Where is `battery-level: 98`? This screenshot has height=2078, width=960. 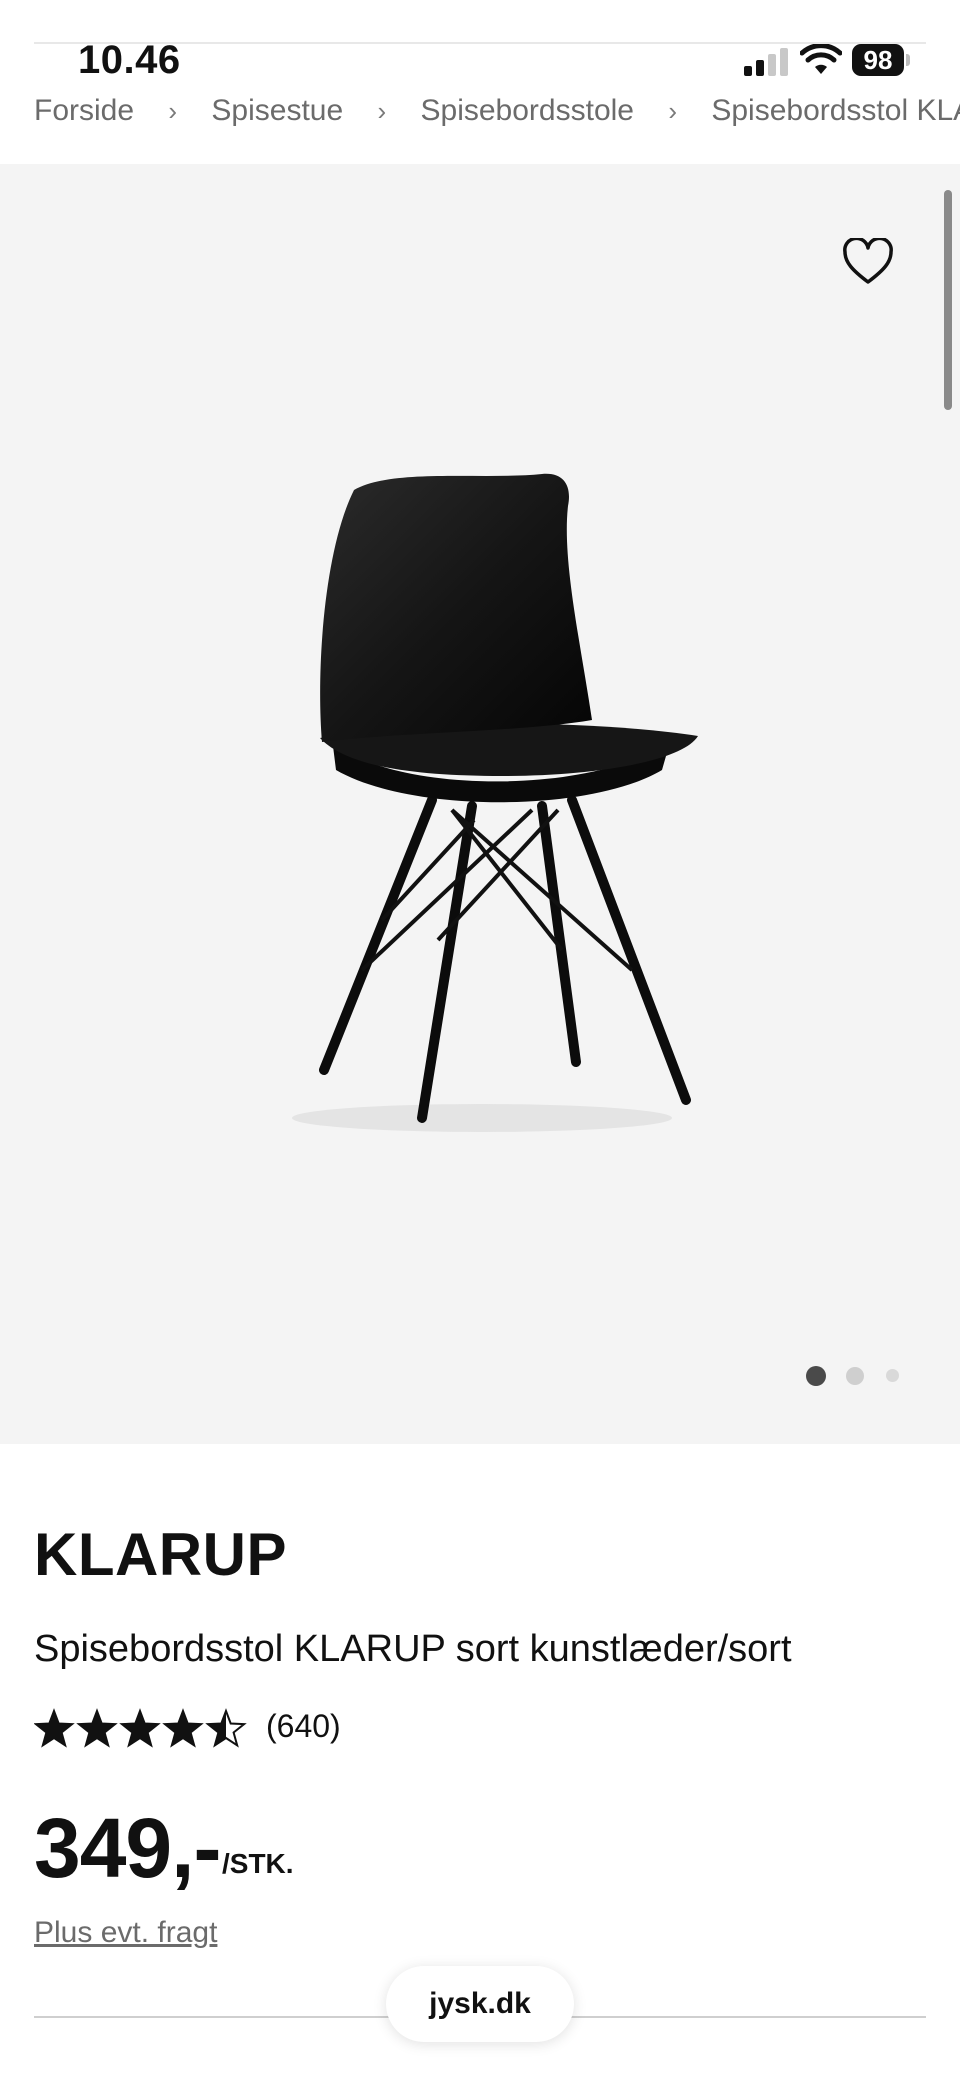
battery-level: 98 is located at coordinates (878, 60).